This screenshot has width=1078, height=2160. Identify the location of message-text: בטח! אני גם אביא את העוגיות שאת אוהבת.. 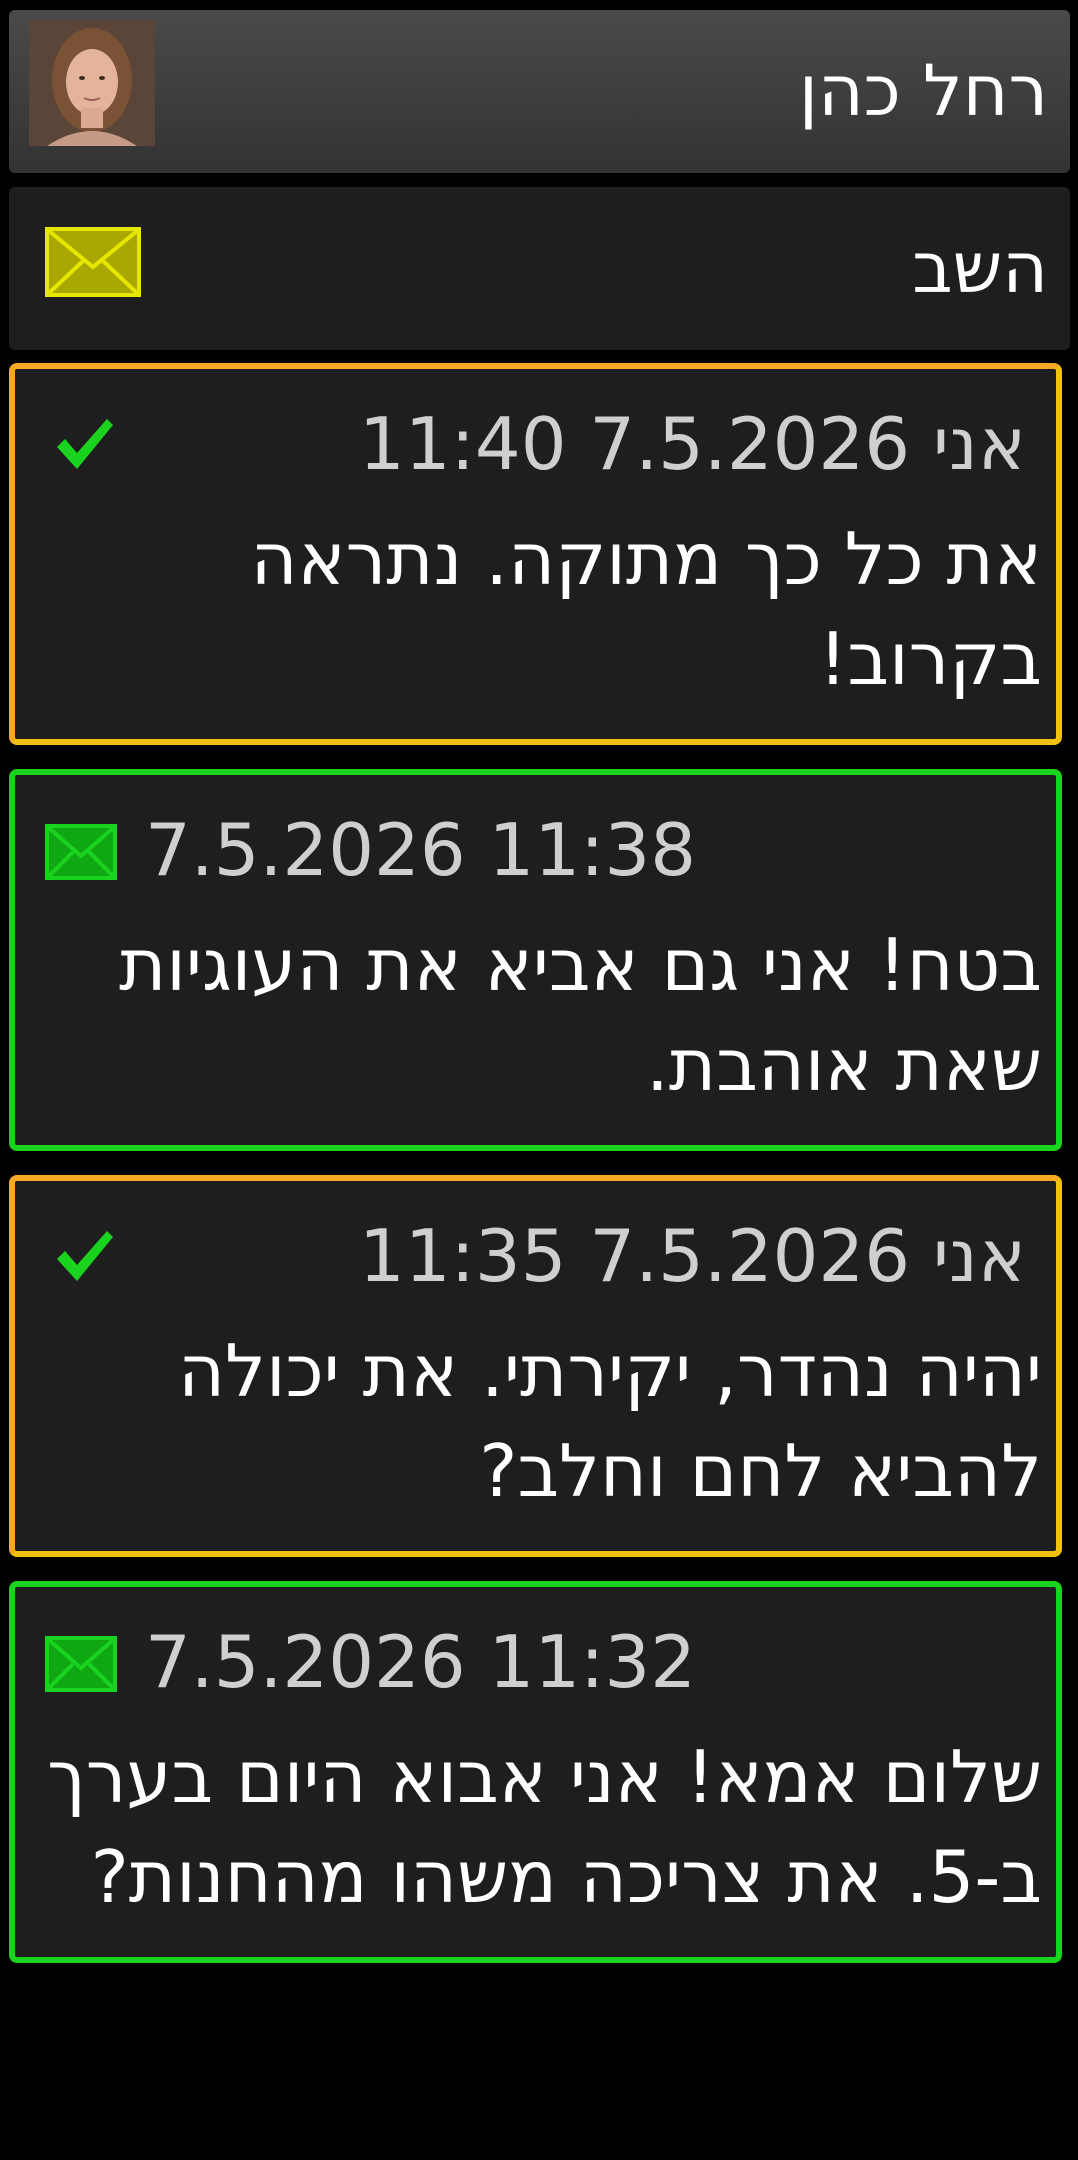
(580, 1015).